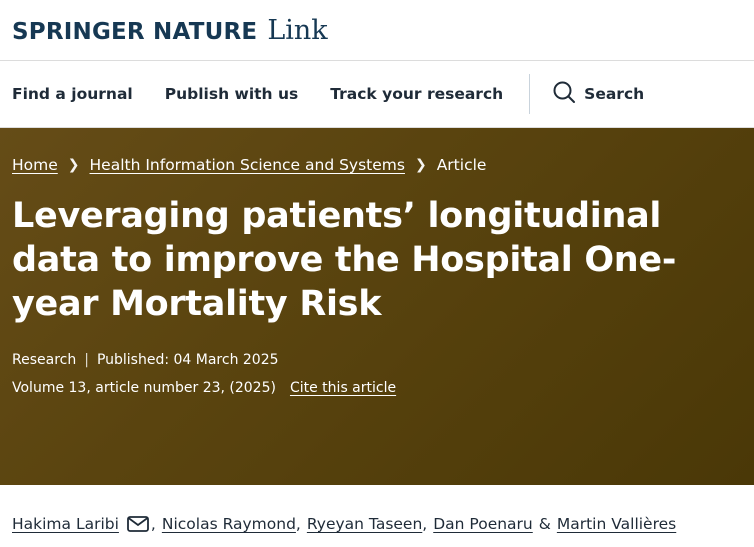  I want to click on cite-article-link: Cite this article, so click(343, 388).